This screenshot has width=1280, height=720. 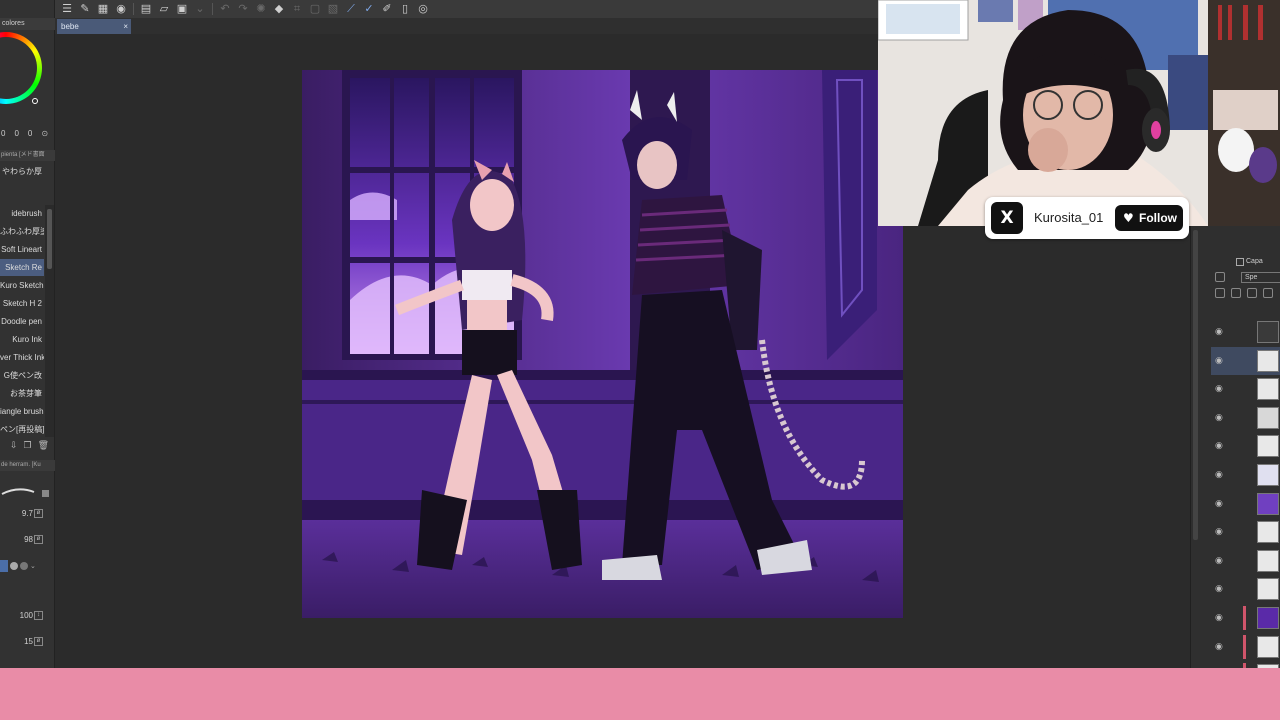 What do you see at coordinates (103, 9) in the screenshot?
I see `save-icon: ▦` at bounding box center [103, 9].